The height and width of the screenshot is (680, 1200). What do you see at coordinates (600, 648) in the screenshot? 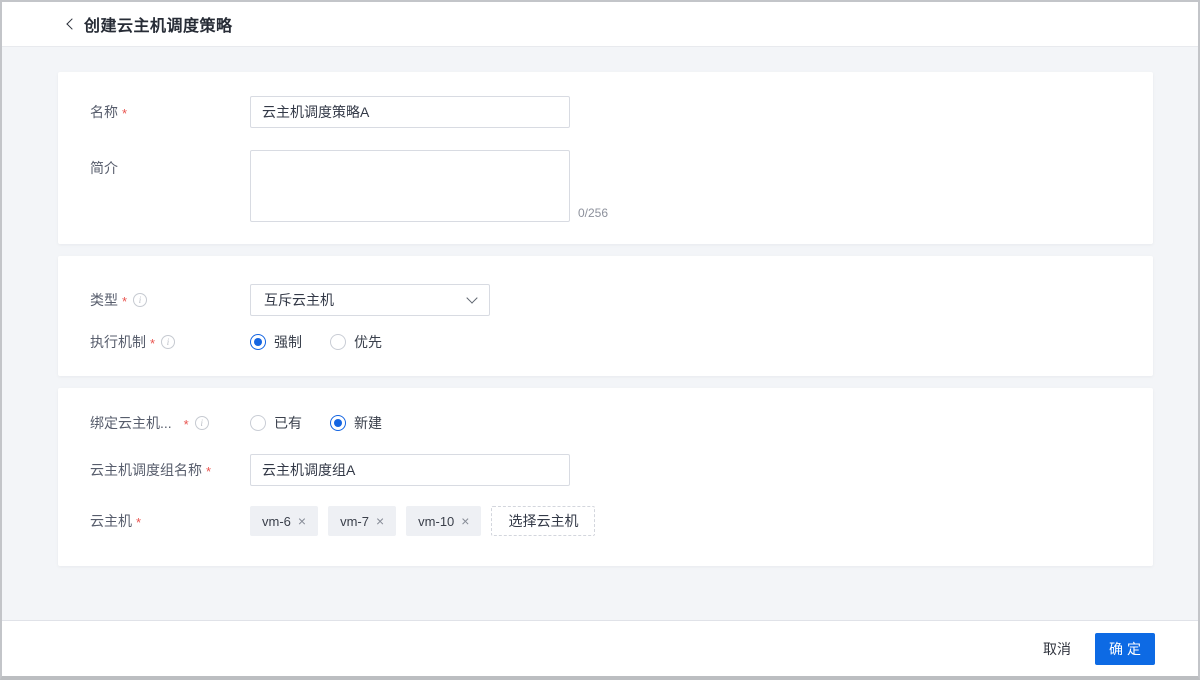
I see `page-footer: 取消 确定` at bounding box center [600, 648].